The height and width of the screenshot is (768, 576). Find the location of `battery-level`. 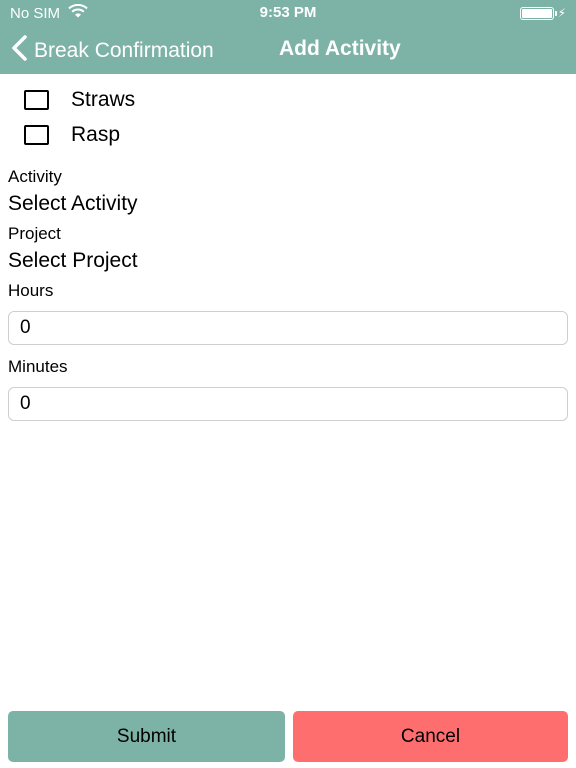

battery-level is located at coordinates (536, 13).